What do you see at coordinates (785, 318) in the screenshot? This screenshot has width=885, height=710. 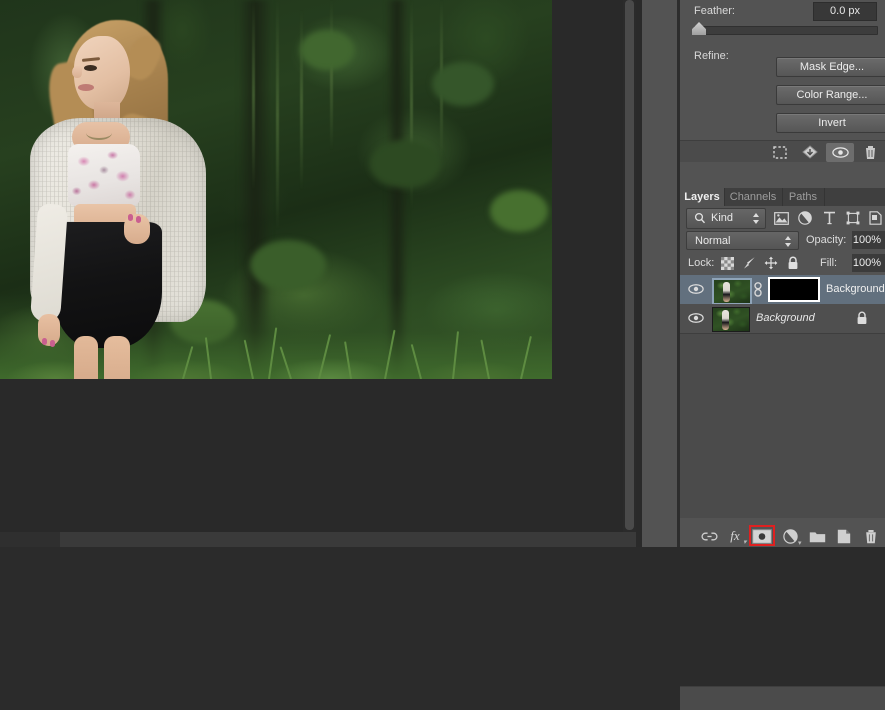 I see `layer-name: Background` at bounding box center [785, 318].